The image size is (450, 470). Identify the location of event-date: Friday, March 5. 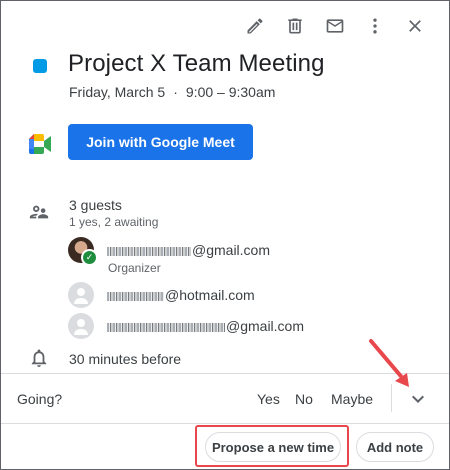
(117, 92).